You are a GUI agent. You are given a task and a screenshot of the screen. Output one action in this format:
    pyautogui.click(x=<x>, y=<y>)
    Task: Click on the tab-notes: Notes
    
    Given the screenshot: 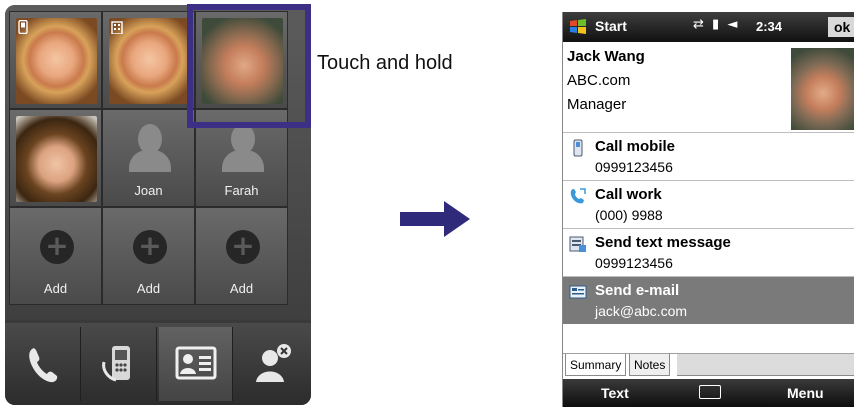 What is the action you would take?
    pyautogui.click(x=650, y=365)
    